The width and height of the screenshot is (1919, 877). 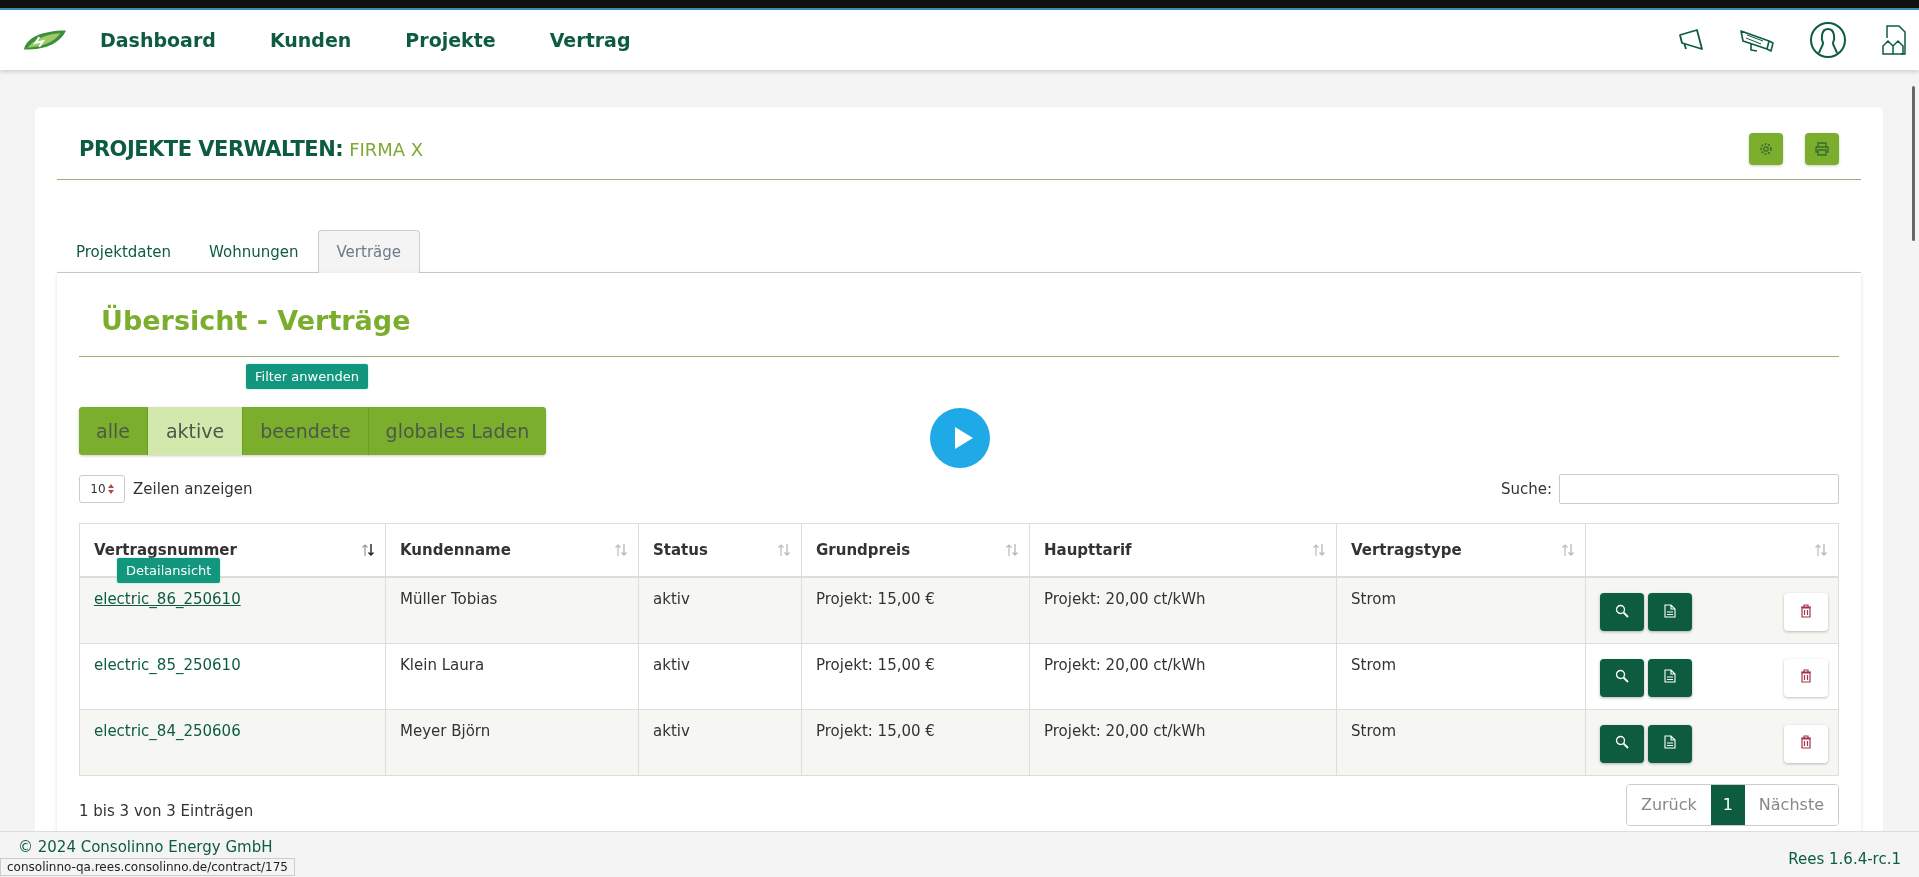 What do you see at coordinates (145, 847) in the screenshot?
I see `copyright-text: © 2024 Consolinno Energy GmbH` at bounding box center [145, 847].